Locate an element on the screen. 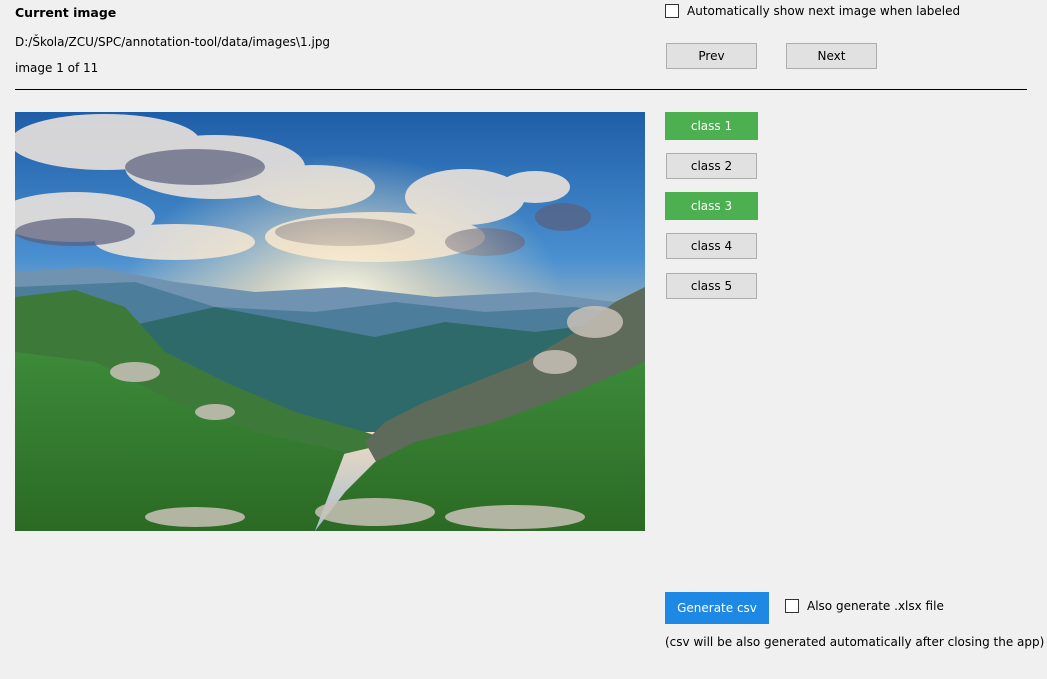 The width and height of the screenshot is (1047, 679). generate-csv-button: Generate csv is located at coordinates (717, 608).